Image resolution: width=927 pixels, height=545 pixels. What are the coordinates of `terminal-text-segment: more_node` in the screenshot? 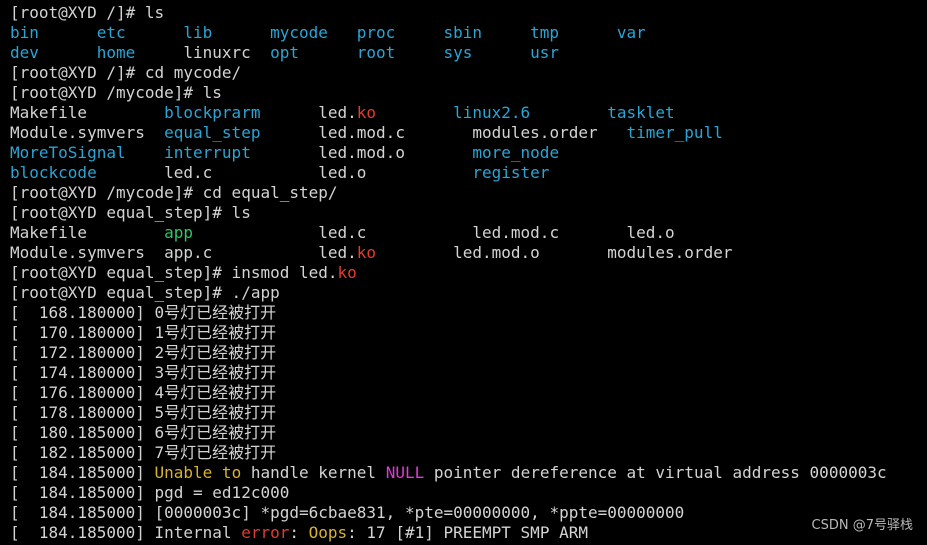 It's located at (516, 152).